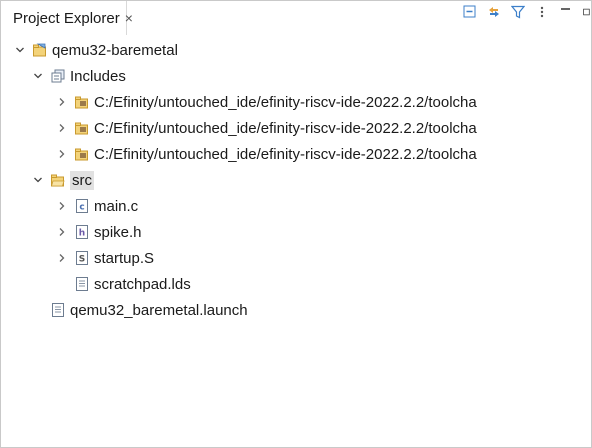 Image resolution: width=592 pixels, height=448 pixels. What do you see at coordinates (470, 12) in the screenshot?
I see `collapse-all-icon` at bounding box center [470, 12].